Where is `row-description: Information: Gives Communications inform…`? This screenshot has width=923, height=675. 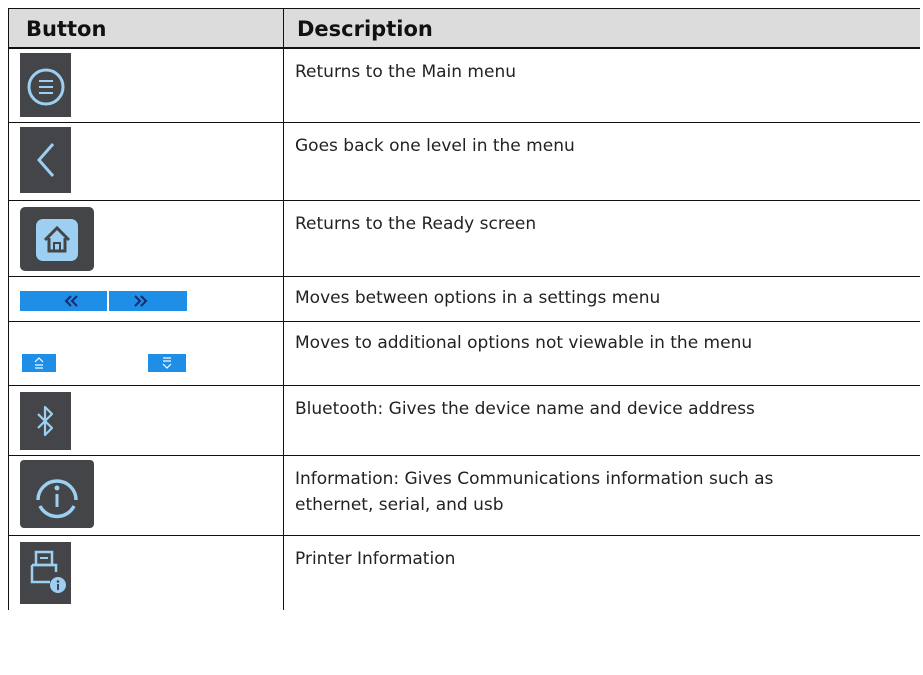
row-description: Information: Gives Communications inform… is located at coordinates (534, 492).